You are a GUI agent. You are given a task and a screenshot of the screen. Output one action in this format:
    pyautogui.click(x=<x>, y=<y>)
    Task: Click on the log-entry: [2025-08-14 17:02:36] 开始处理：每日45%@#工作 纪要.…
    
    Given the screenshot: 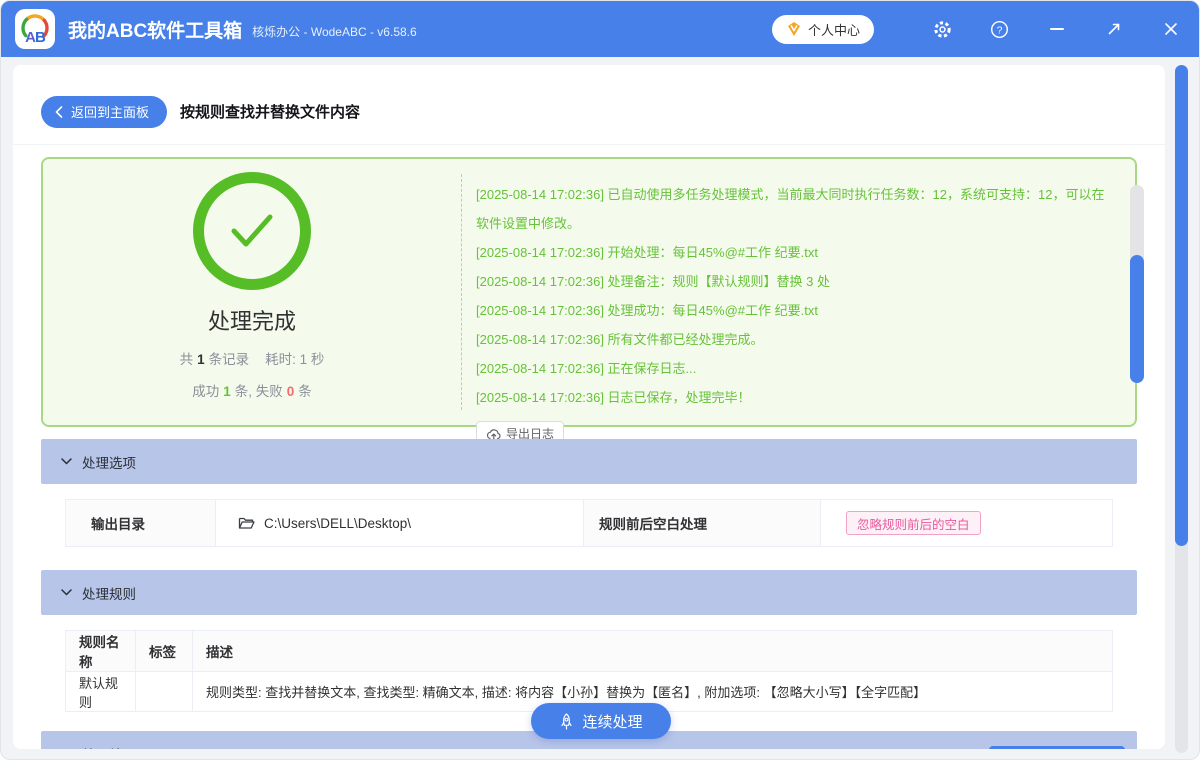 What is the action you would take?
    pyautogui.click(x=647, y=252)
    